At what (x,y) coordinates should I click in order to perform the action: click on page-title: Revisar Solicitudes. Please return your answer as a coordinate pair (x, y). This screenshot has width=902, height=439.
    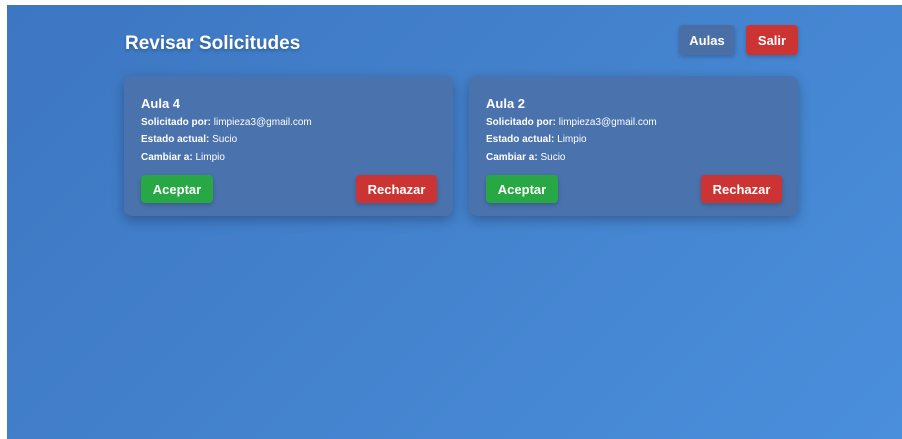
    Looking at the image, I should click on (213, 43).